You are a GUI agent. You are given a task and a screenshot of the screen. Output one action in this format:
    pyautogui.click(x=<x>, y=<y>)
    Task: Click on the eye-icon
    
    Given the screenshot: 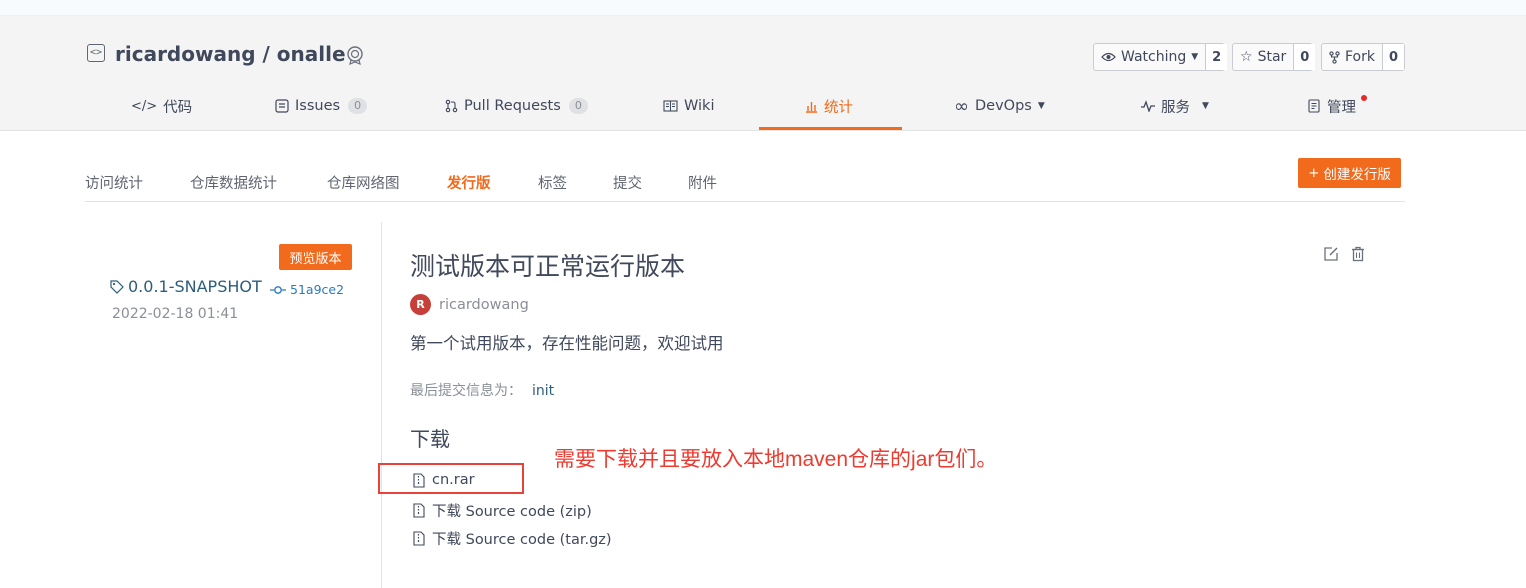 What is the action you would take?
    pyautogui.click(x=1108, y=57)
    